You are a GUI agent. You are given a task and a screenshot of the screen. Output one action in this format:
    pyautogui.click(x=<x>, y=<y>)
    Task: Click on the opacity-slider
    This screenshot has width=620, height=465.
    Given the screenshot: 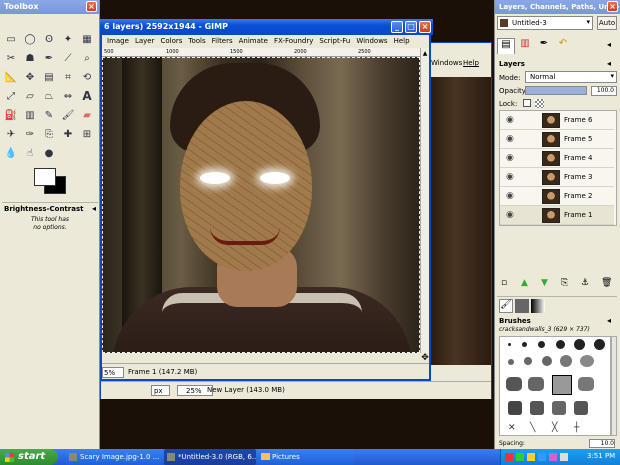 What is the action you would take?
    pyautogui.click(x=556, y=90)
    